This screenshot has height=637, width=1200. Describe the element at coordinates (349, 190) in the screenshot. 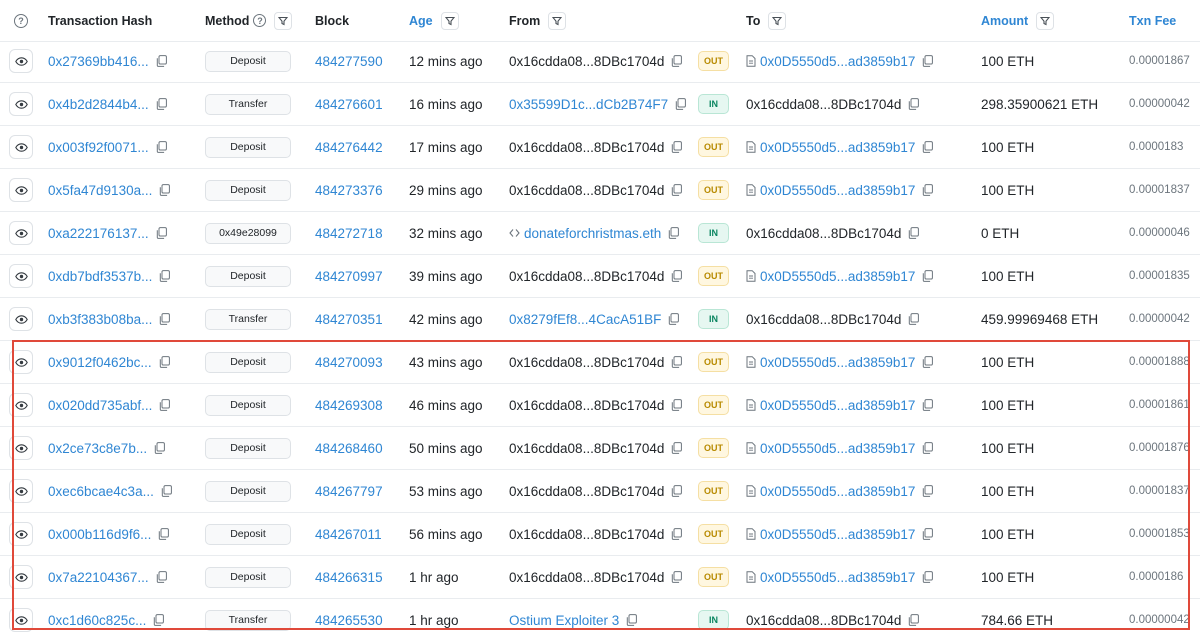

I see `block-link: 484273376` at that location.